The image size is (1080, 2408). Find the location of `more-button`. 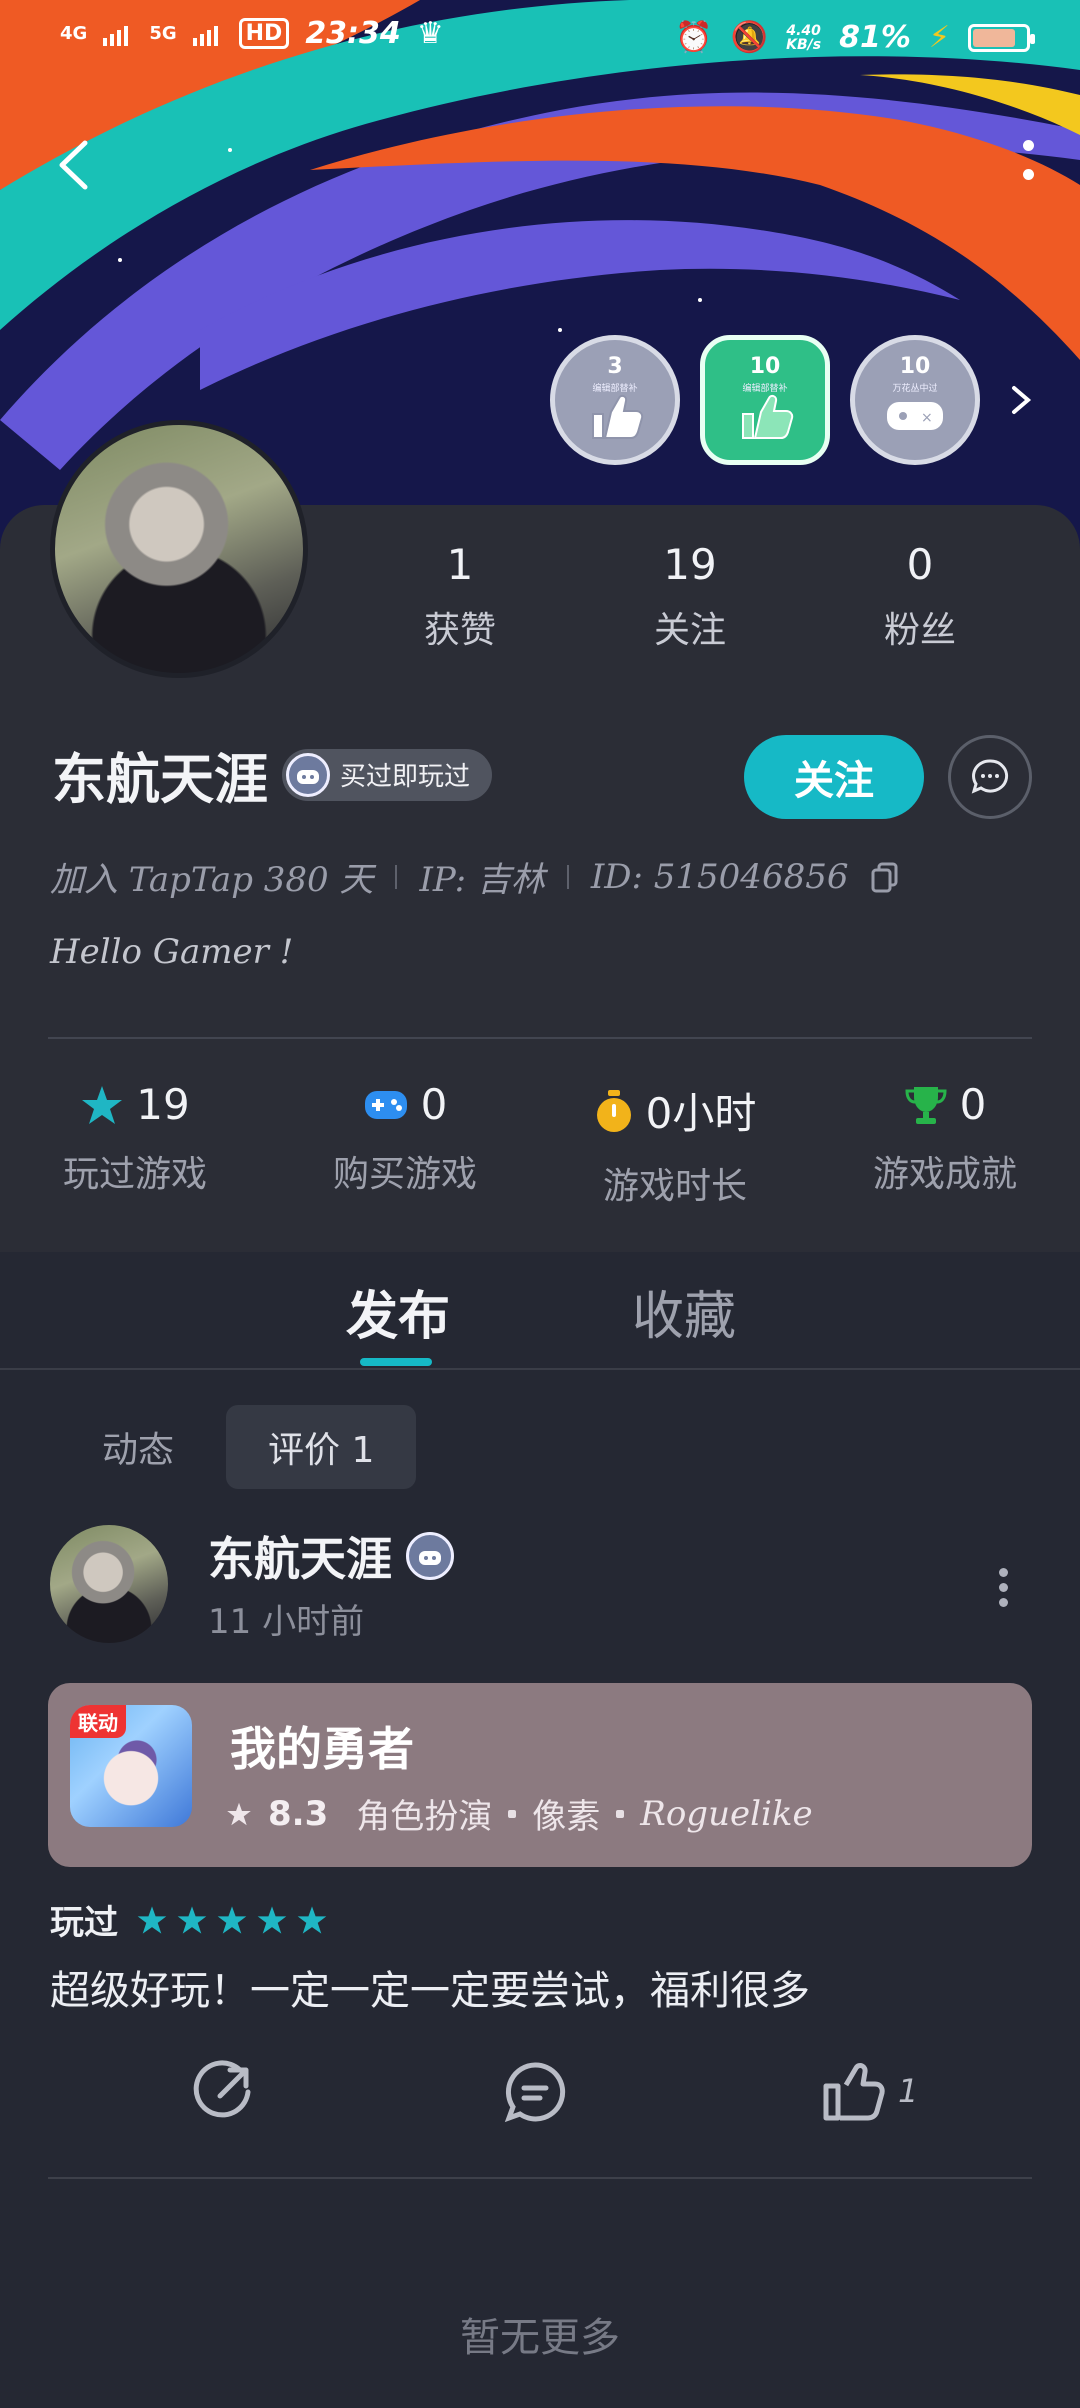

more-button is located at coordinates (1028, 170).